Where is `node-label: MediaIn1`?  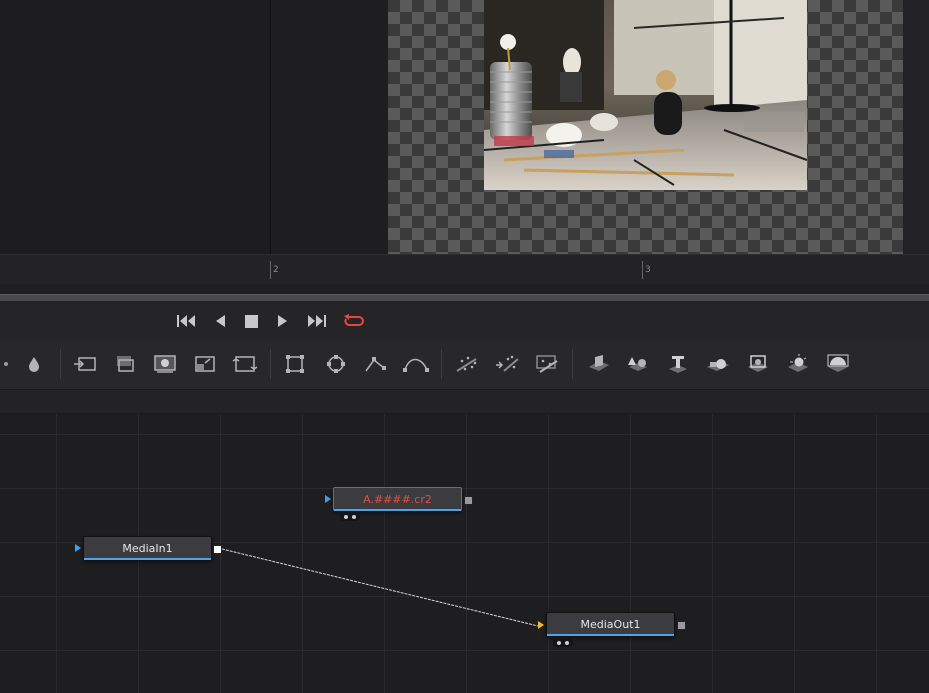 node-label: MediaIn1 is located at coordinates (147, 548).